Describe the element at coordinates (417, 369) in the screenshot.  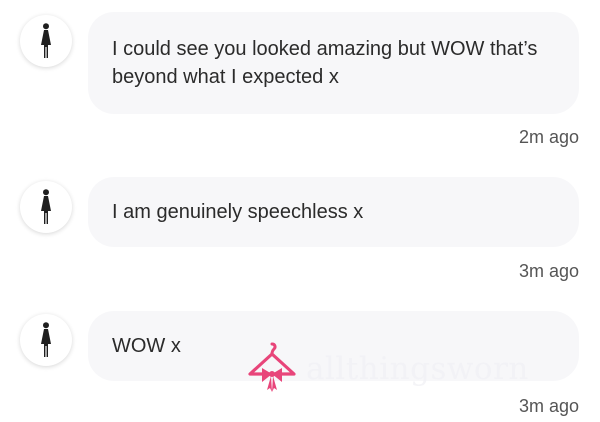
I see `watermark-text: allthingsworn` at that location.